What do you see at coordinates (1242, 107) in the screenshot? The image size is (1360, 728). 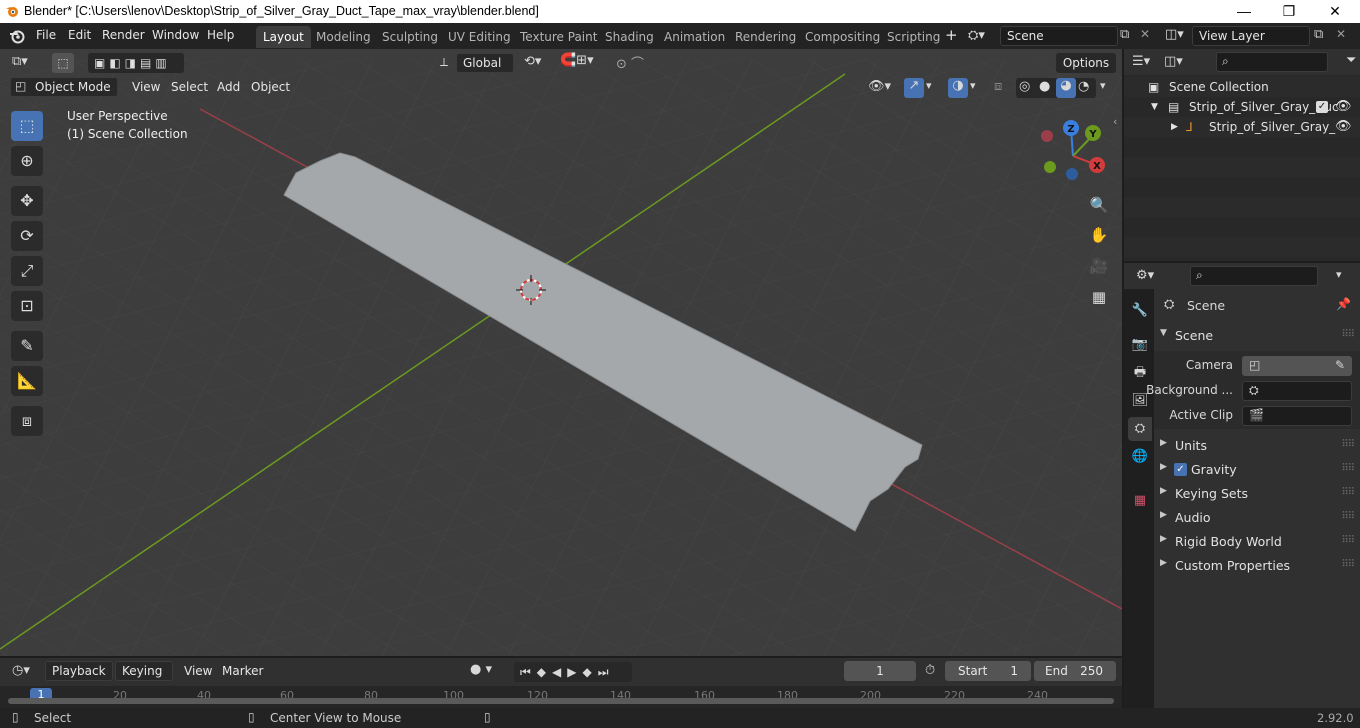 I see `outliner-row-collection: ▼ ▤ Strip_of_Silver_Gray_Duc ✓ 👁` at bounding box center [1242, 107].